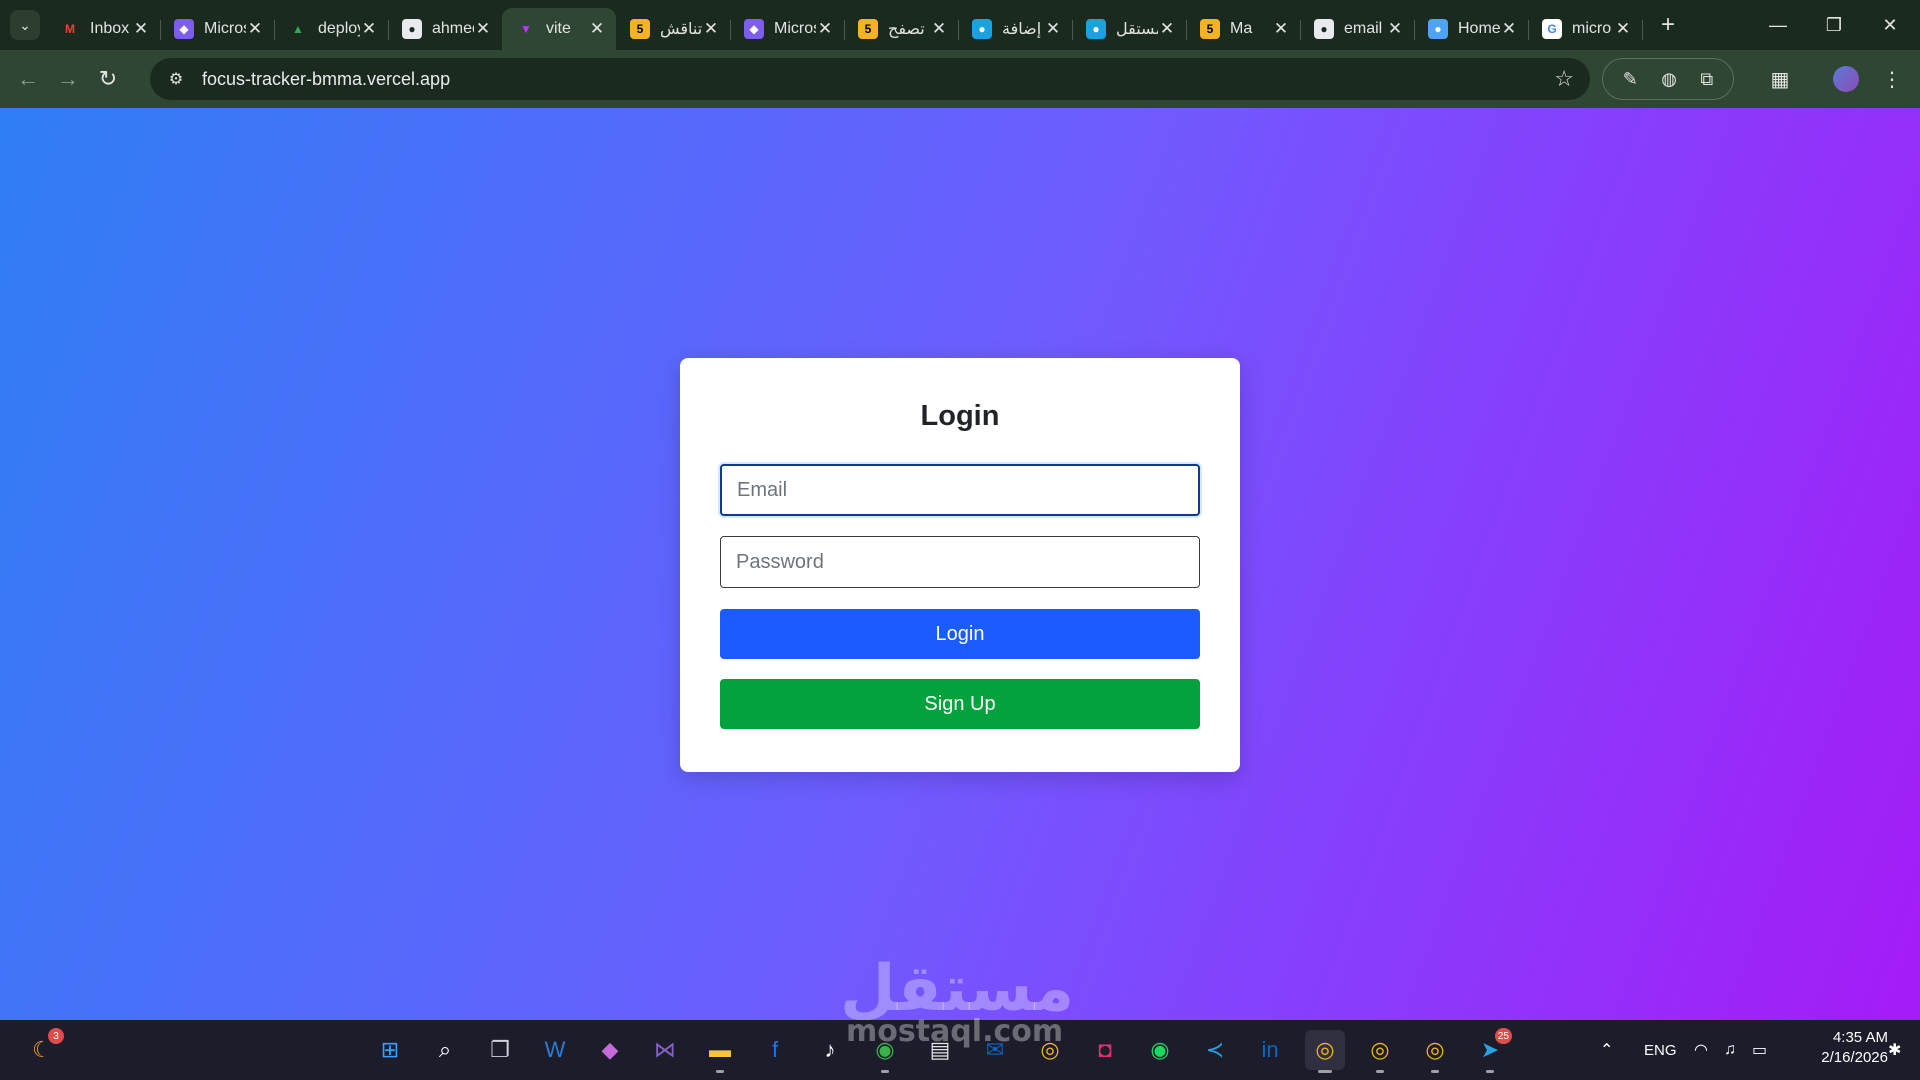  Describe the element at coordinates (43, 1049) in the screenshot. I see `weather-widget-icon: ☾ 3` at that location.